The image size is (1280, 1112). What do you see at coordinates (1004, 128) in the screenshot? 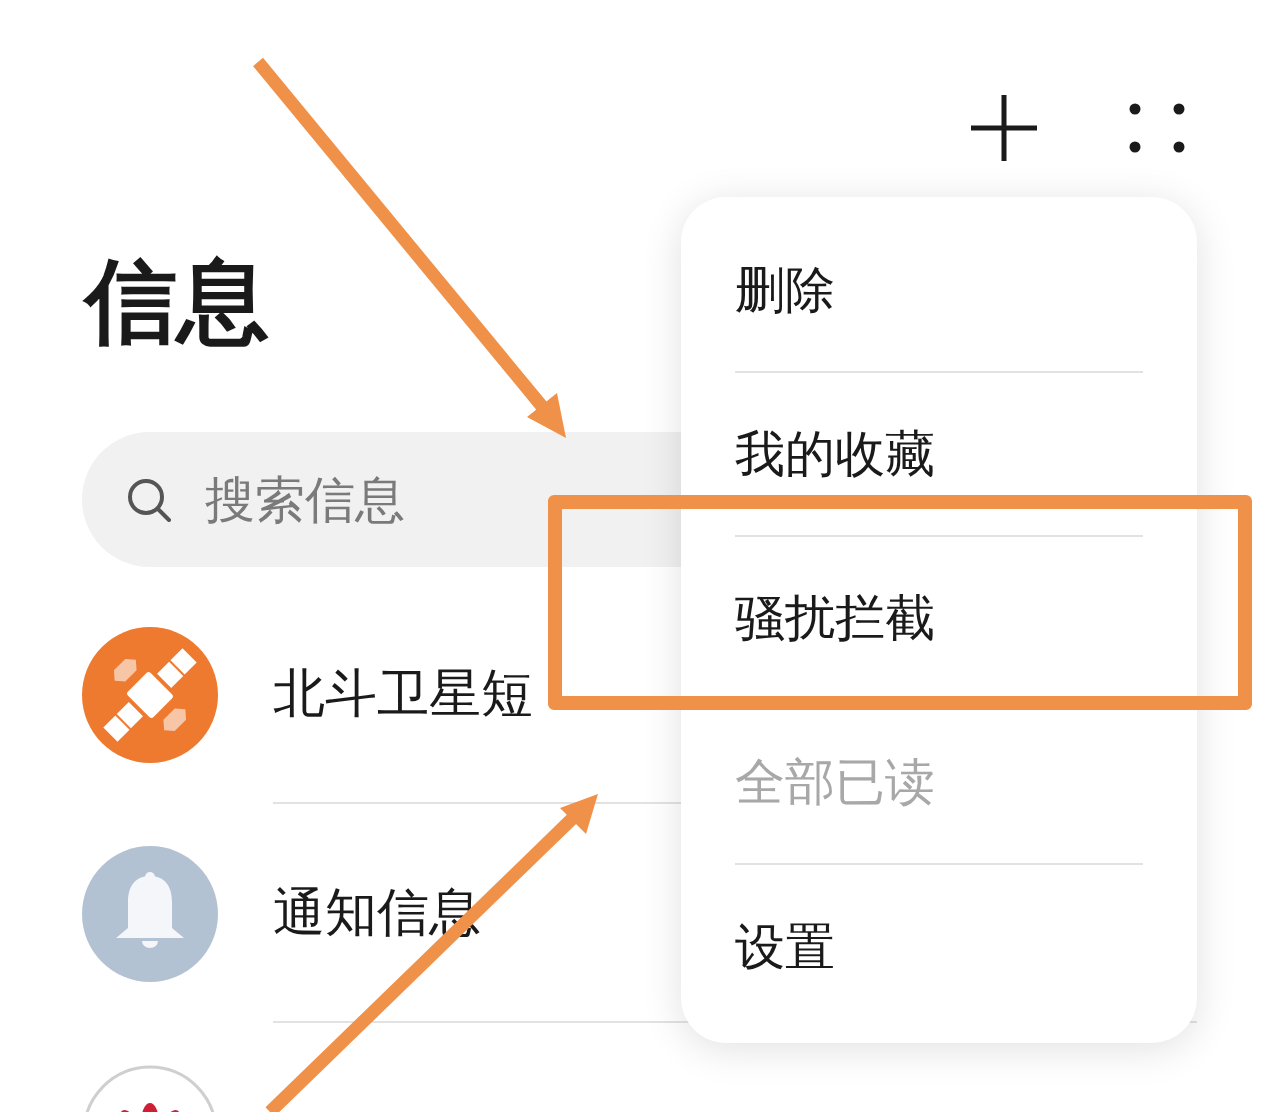
I see `add-icon` at bounding box center [1004, 128].